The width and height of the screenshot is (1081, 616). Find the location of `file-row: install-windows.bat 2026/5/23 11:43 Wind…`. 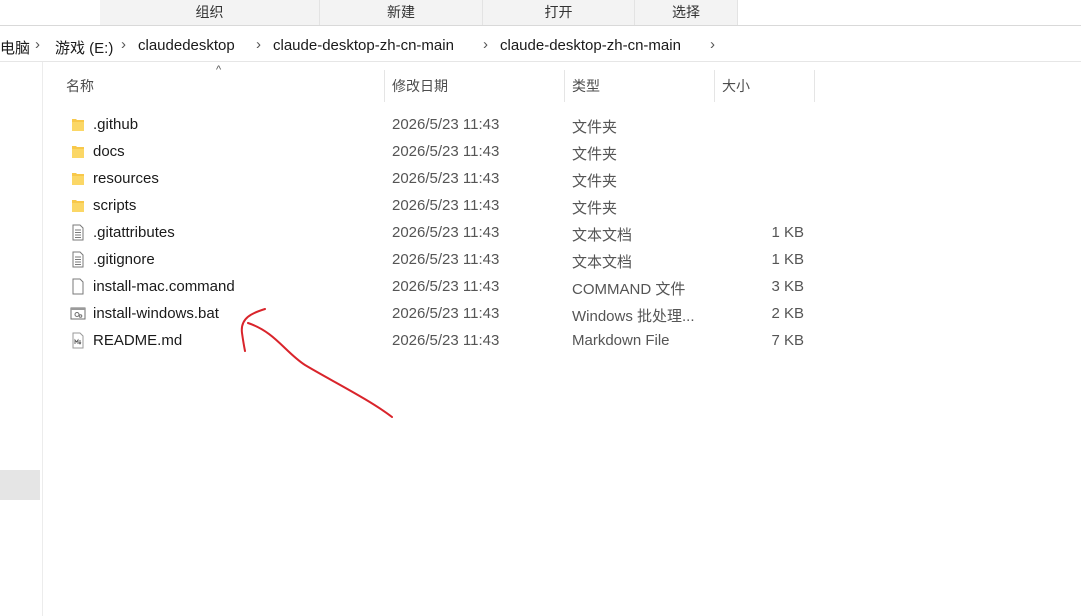

file-row: install-windows.bat 2026/5/23 11:43 Wind… is located at coordinates (442, 313).